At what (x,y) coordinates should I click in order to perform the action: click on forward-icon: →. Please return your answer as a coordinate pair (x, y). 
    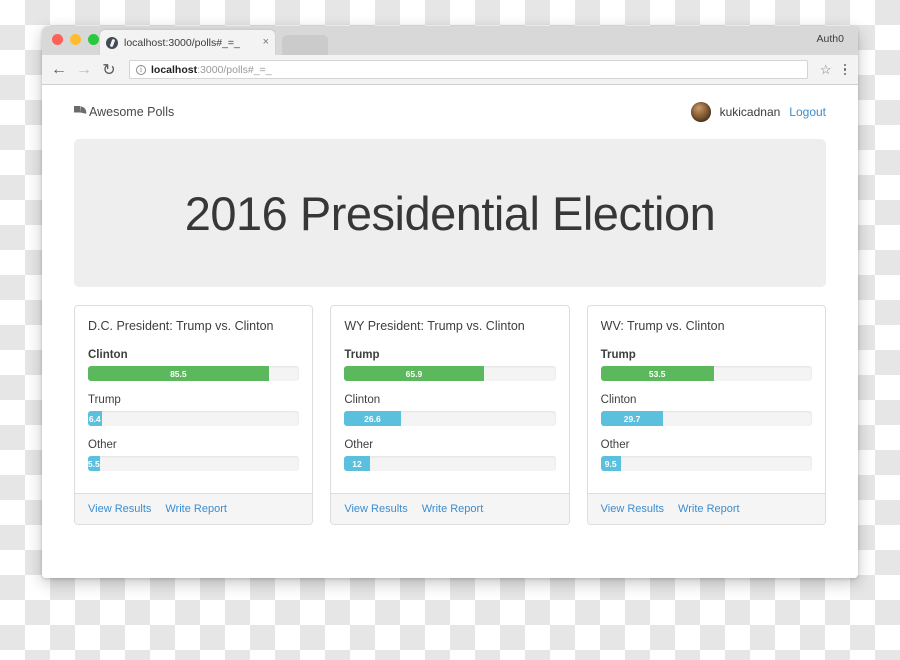
    Looking at the image, I should click on (84, 69).